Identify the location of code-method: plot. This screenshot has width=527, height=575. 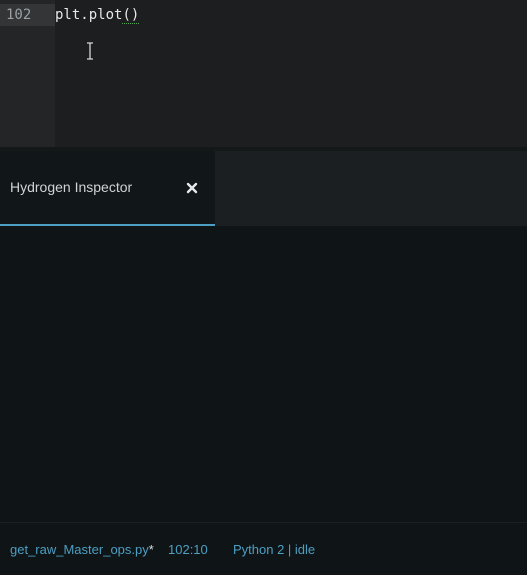
(105, 15).